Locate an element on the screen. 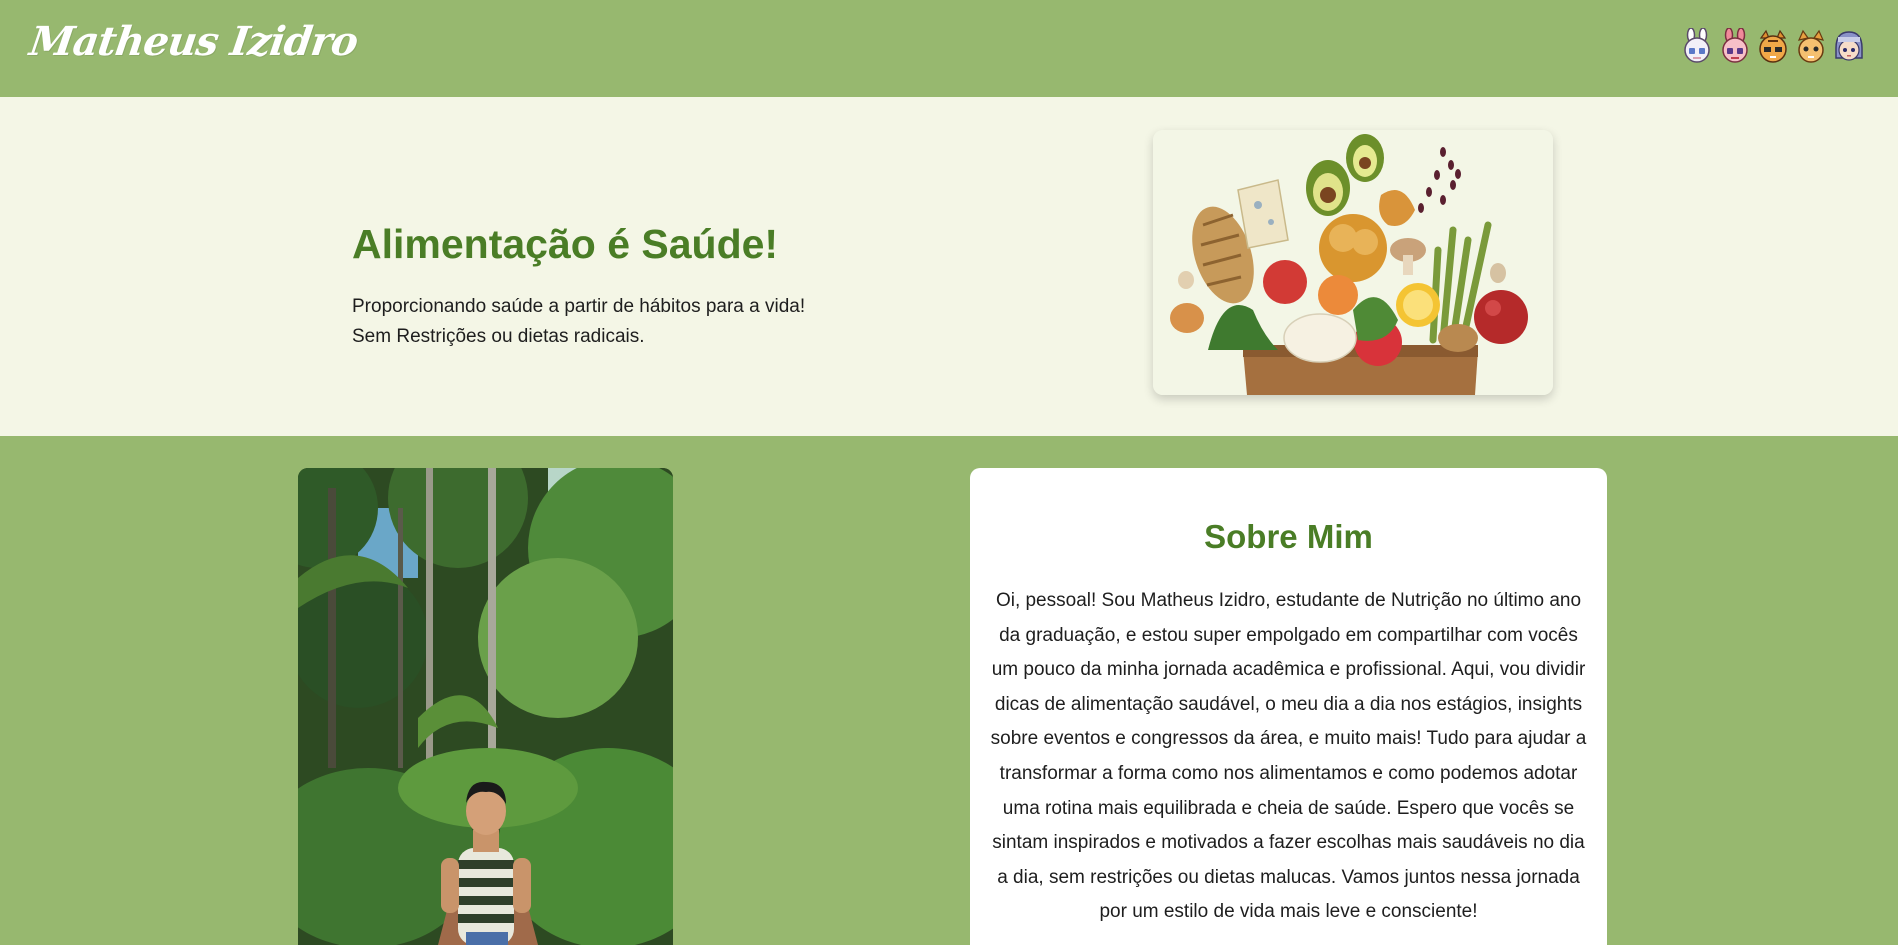 This screenshot has height=945, width=1898. brand-logo: Matheus Izidro is located at coordinates (194, 41).